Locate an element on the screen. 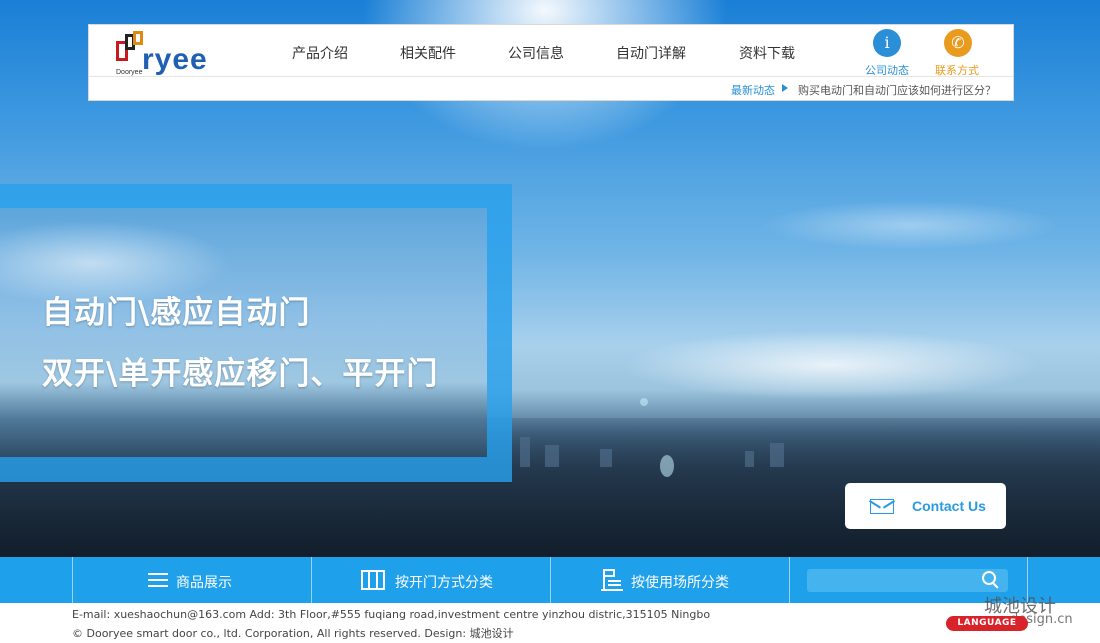  category-usage-place-label: 按使用场所分类 is located at coordinates (680, 583).